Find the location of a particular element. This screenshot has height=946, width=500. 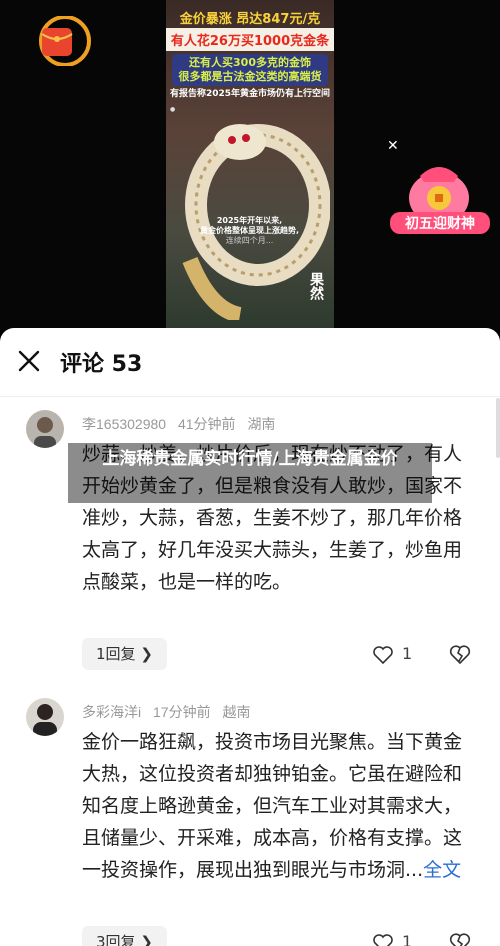

banner-detail-line2: 很多都是古法金这类的高端货 is located at coordinates (250, 76).